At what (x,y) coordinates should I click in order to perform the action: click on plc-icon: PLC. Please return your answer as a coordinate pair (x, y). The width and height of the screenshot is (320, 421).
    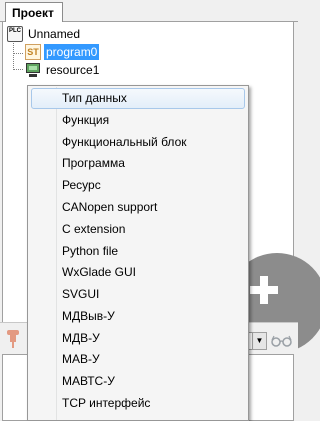
    Looking at the image, I should click on (15, 34).